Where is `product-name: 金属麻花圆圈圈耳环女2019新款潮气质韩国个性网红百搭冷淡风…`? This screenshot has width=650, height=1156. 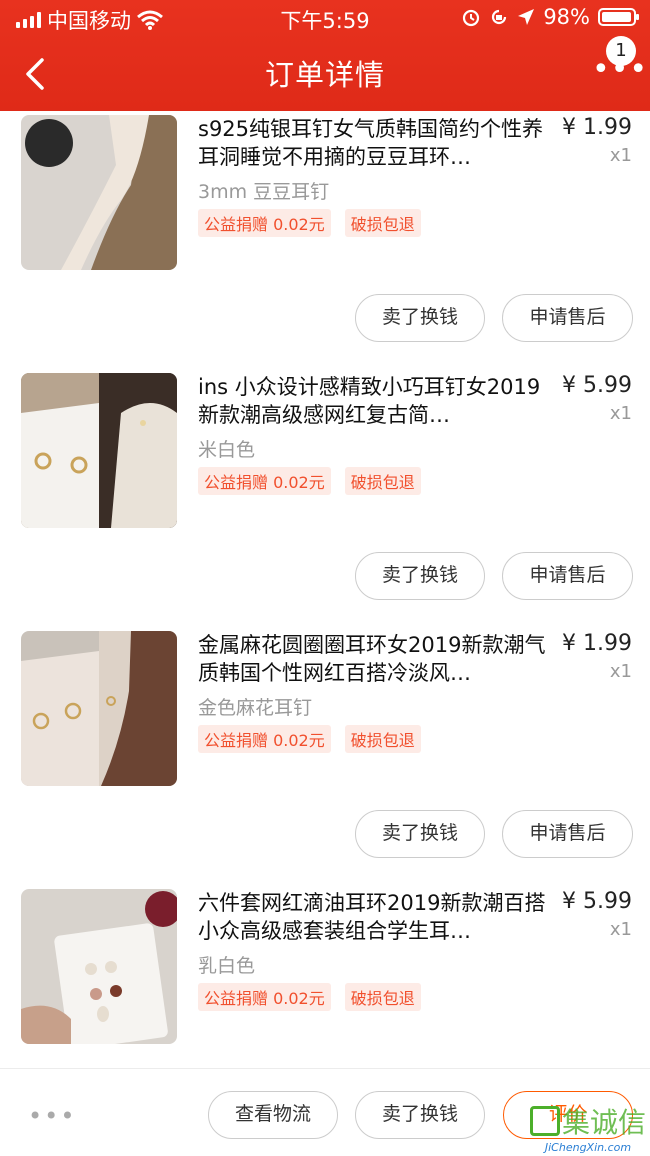
product-name: 金属麻花圆圈圈耳环女2019新款潮气质韩国个性网红百搭冷淡风… is located at coordinates (373, 659).